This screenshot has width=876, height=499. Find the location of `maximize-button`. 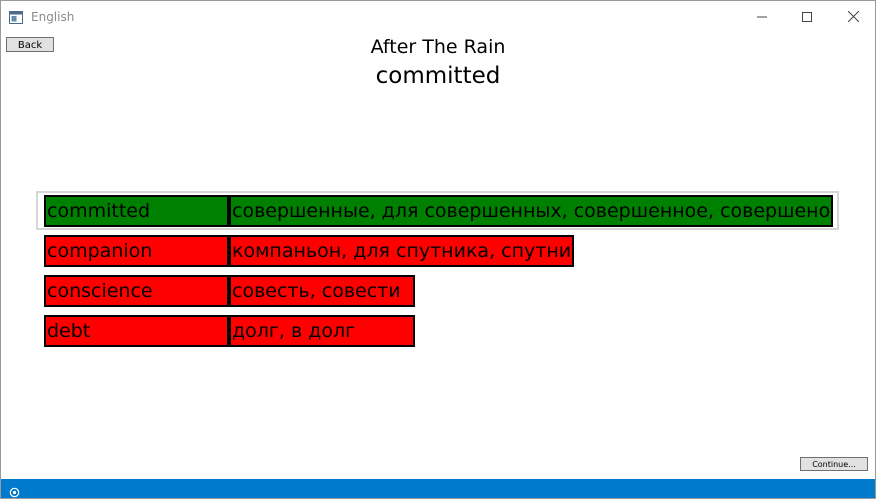

maximize-button is located at coordinates (807, 16).